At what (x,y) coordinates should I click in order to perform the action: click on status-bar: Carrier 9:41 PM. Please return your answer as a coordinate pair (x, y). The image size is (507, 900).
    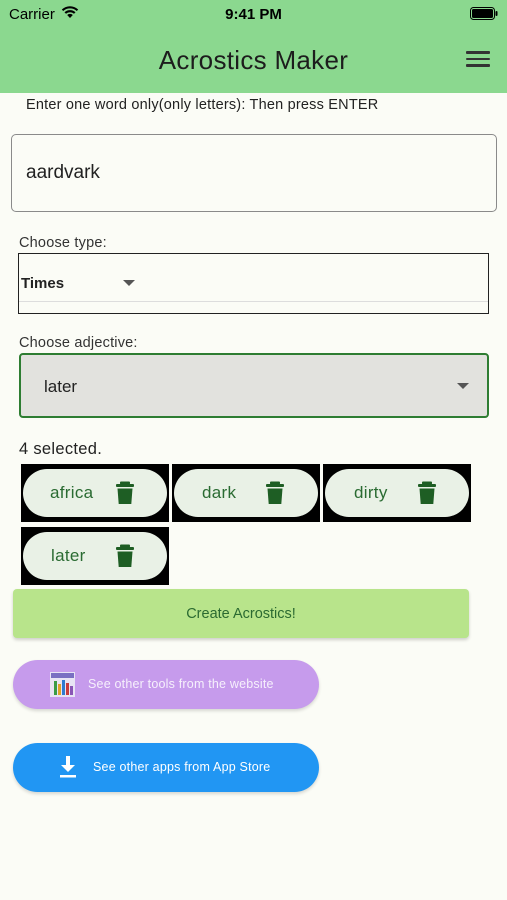
    Looking at the image, I should click on (253, 14).